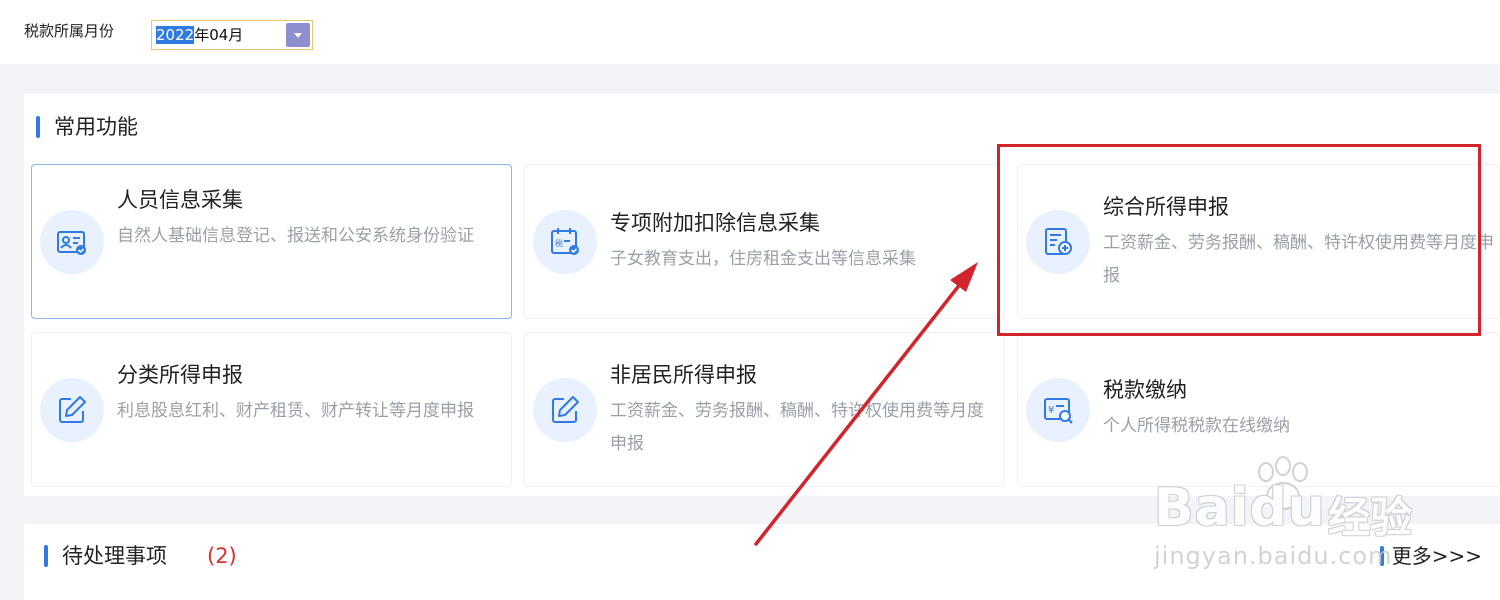  I want to click on month-year-selected: 2022, so click(175, 35).